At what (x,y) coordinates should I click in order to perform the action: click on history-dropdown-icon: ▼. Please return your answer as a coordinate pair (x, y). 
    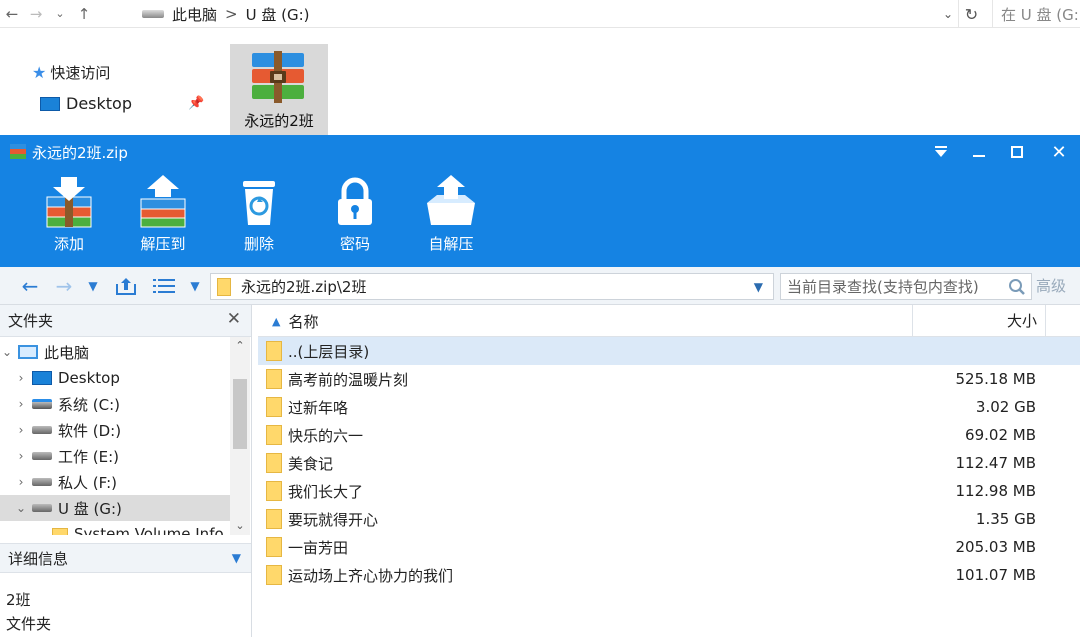
    Looking at the image, I should click on (93, 286).